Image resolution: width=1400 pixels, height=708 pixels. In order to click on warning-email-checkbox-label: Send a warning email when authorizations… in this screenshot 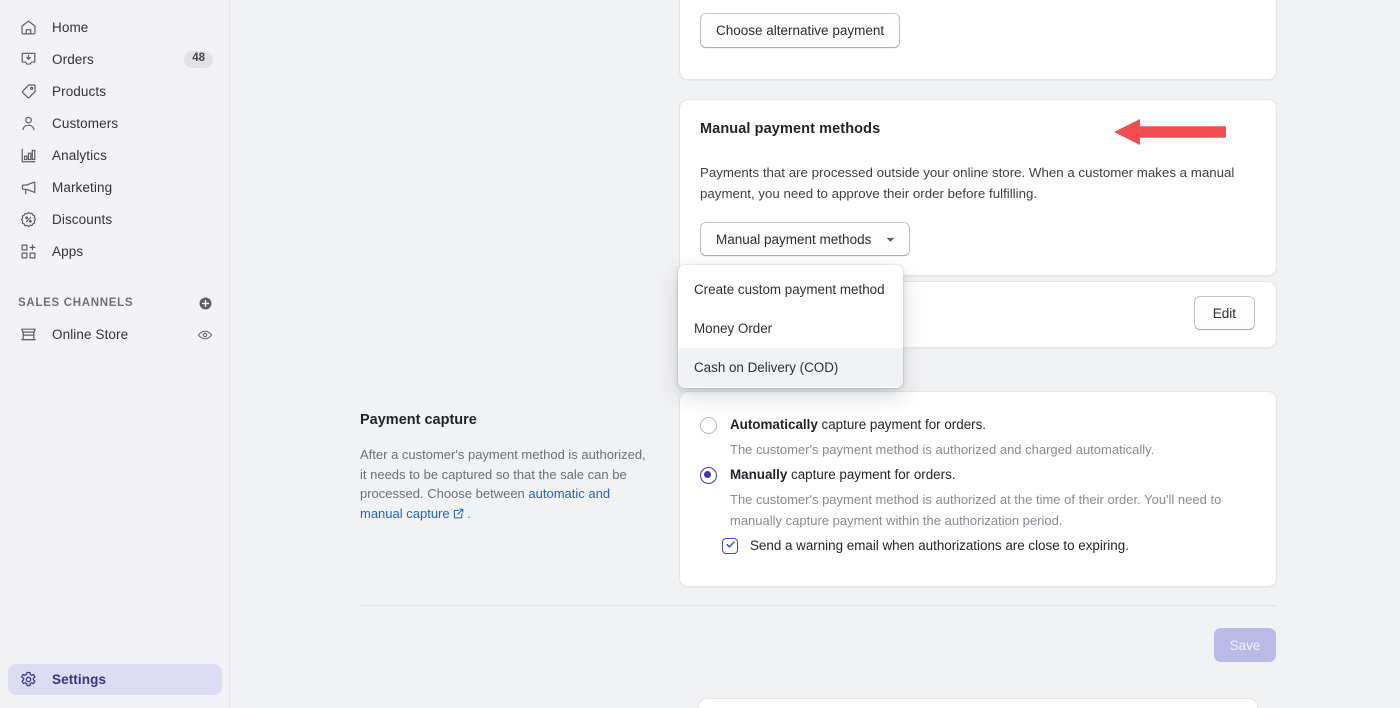, I will do `click(939, 545)`.